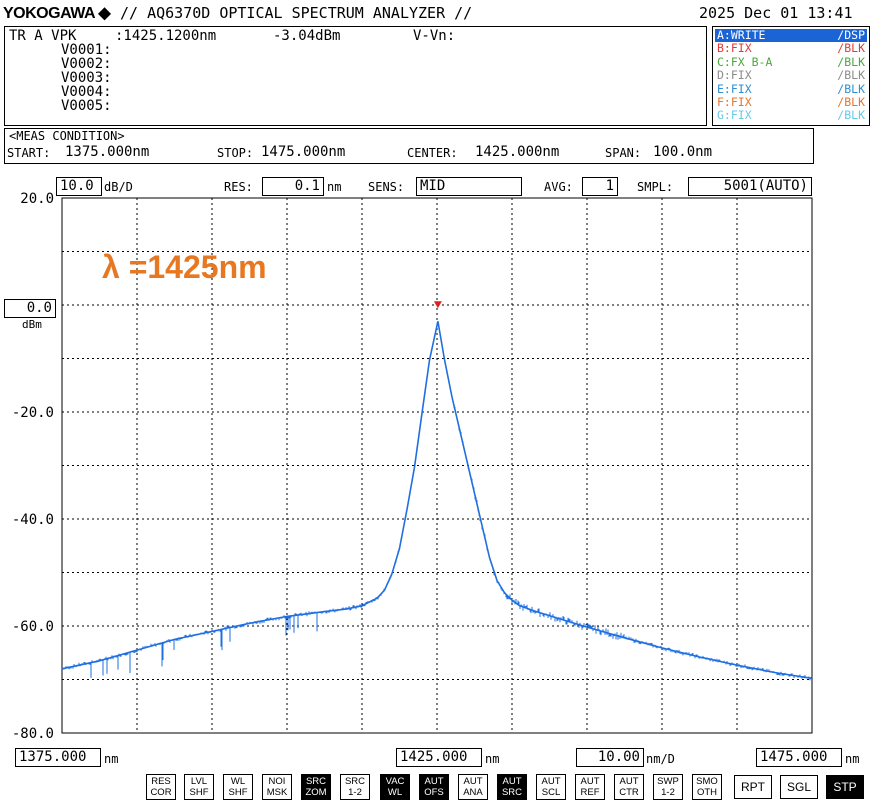 The width and height of the screenshot is (878, 803). I want to click on indicator-bottom-text: REF, so click(590, 792).